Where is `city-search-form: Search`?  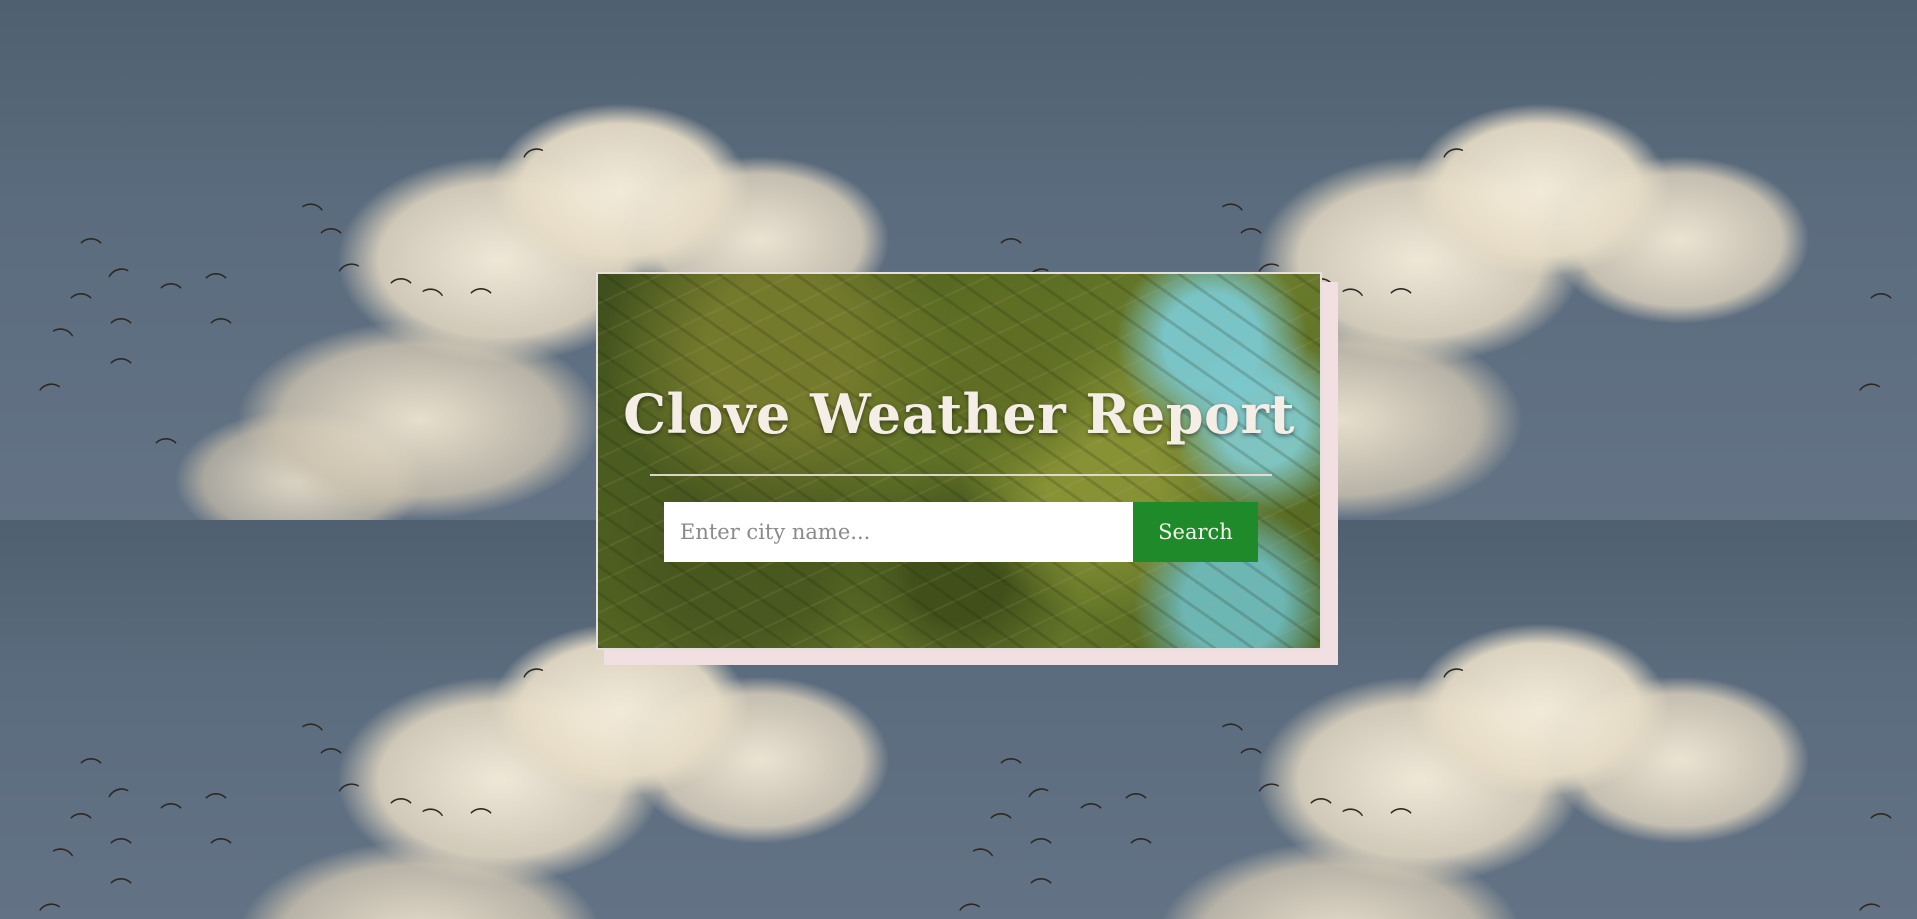 city-search-form: Search is located at coordinates (961, 532).